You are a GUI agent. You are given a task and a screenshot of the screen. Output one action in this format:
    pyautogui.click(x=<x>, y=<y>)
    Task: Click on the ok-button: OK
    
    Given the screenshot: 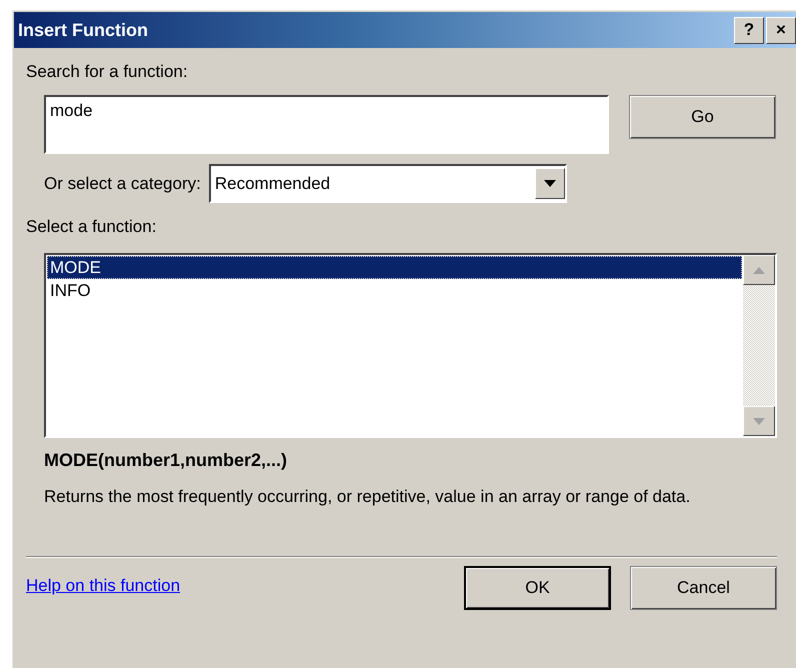 What is the action you would take?
    pyautogui.click(x=537, y=588)
    